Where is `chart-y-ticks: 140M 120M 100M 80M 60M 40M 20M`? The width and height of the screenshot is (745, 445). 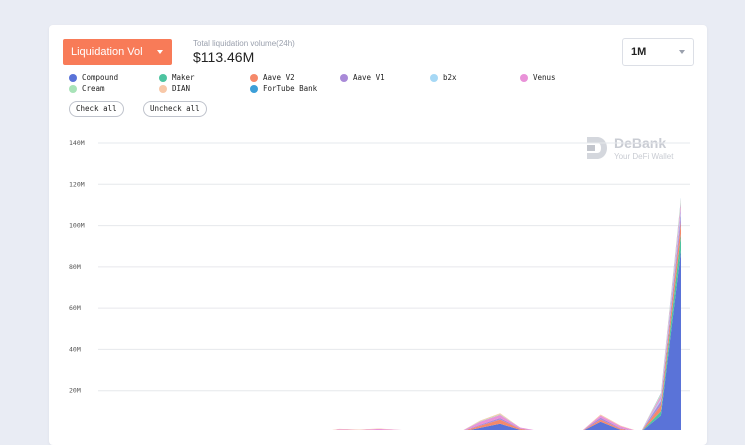 chart-y-ticks: 140M 120M 100M 80M 60M 40M 20M is located at coordinates (77, 267).